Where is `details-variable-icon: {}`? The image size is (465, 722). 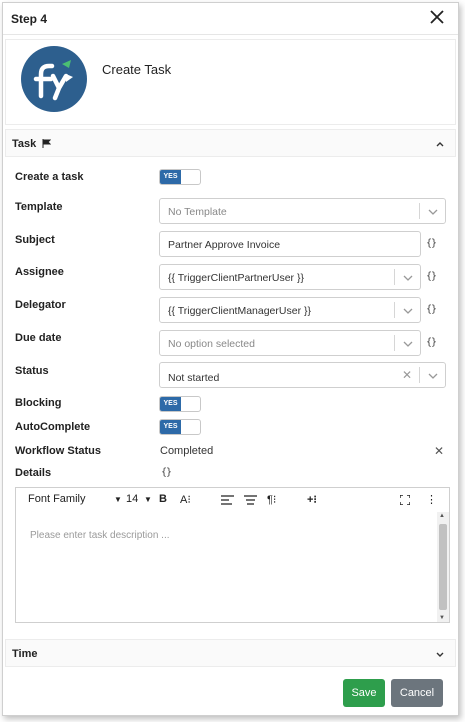
details-variable-icon: {} is located at coordinates (166, 472).